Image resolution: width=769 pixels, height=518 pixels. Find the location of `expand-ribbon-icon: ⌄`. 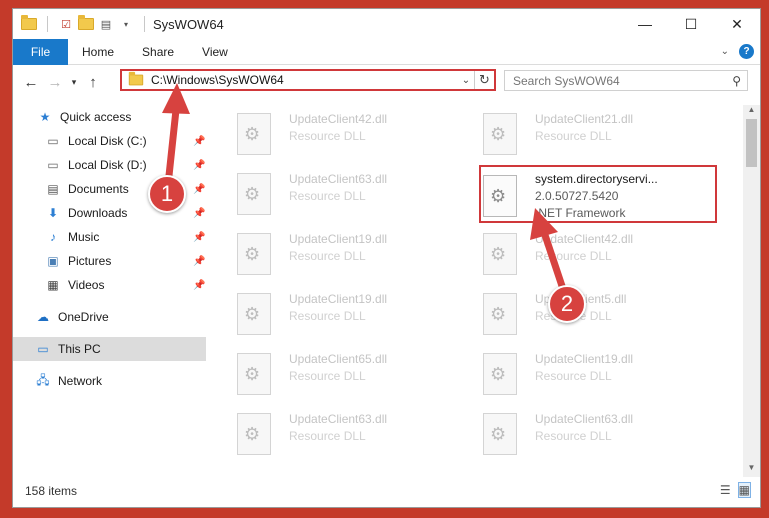

expand-ribbon-icon: ⌄ is located at coordinates (725, 51).